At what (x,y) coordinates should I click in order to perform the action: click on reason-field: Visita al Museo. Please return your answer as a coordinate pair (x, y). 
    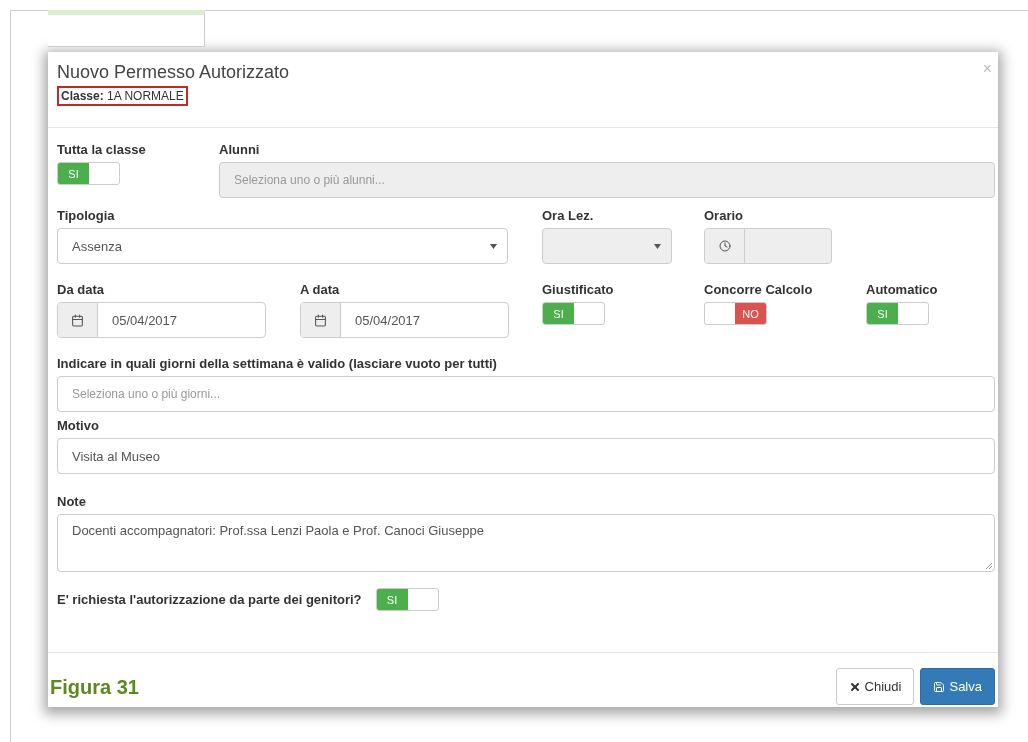
    Looking at the image, I should click on (526, 456).